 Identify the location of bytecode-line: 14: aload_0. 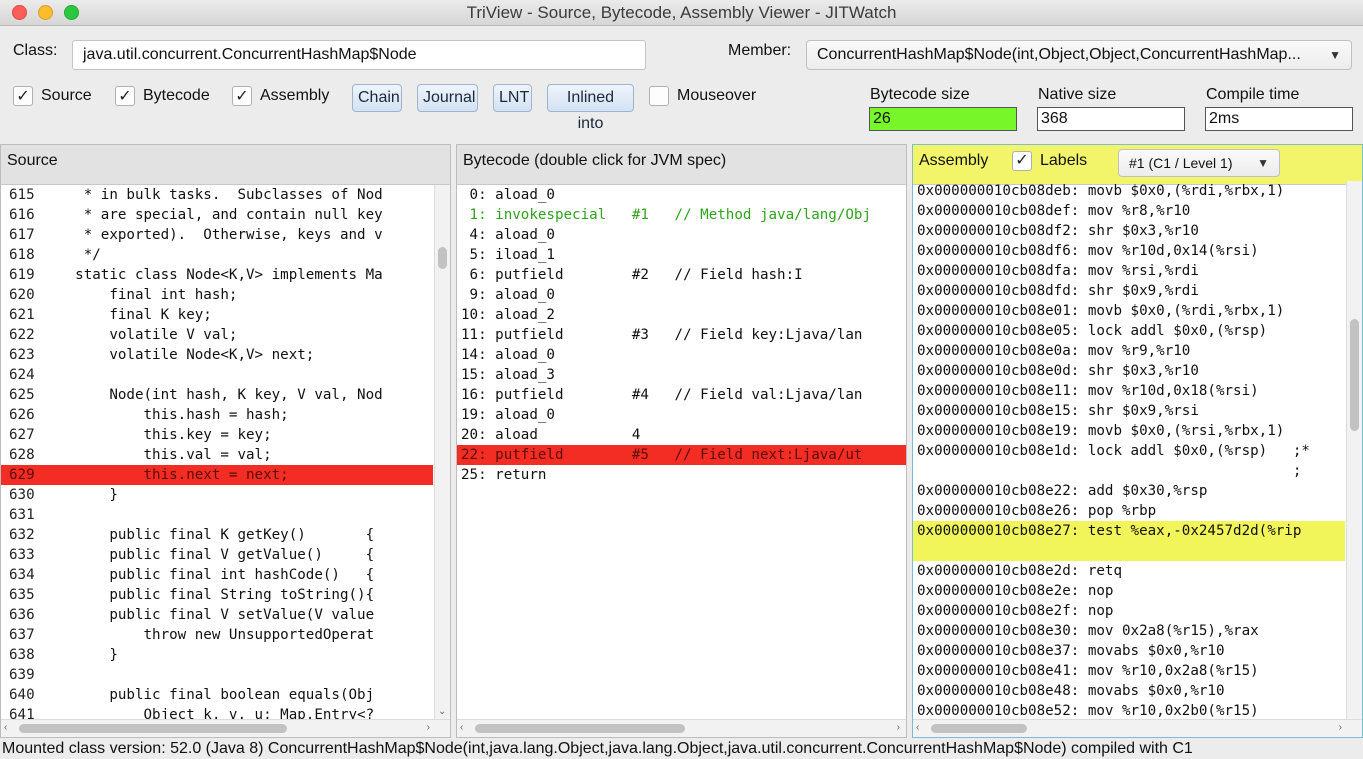
(681, 355).